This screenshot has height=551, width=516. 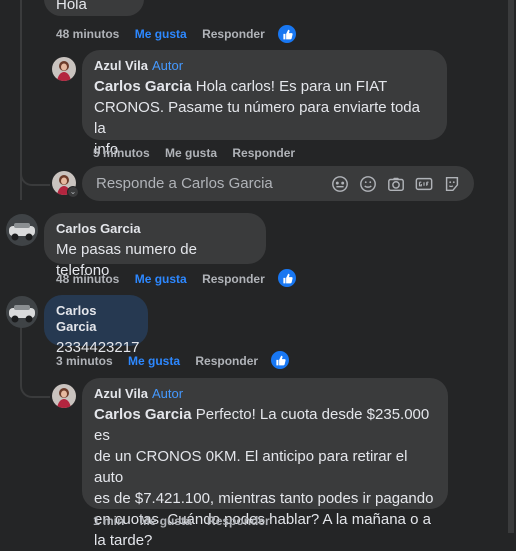 I want to click on comment-actions: 5 minutos Me gusta Responder, so click(x=200, y=153).